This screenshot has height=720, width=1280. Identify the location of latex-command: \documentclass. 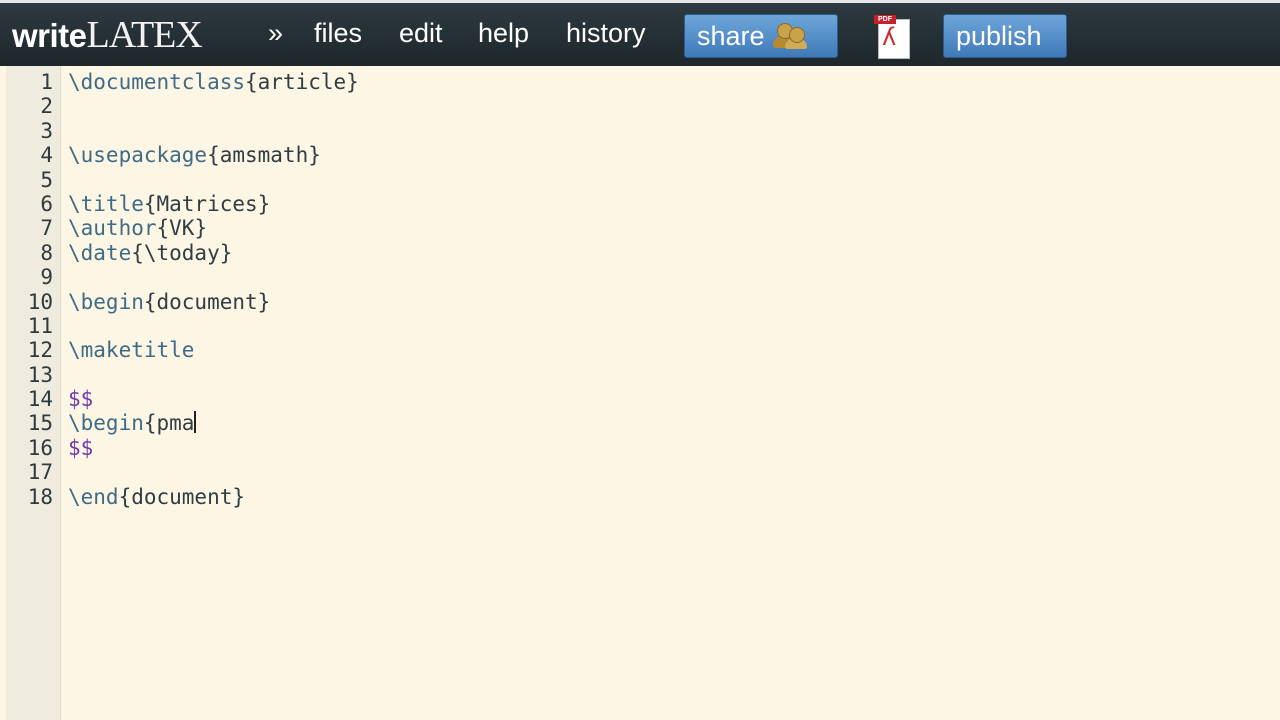
(157, 82).